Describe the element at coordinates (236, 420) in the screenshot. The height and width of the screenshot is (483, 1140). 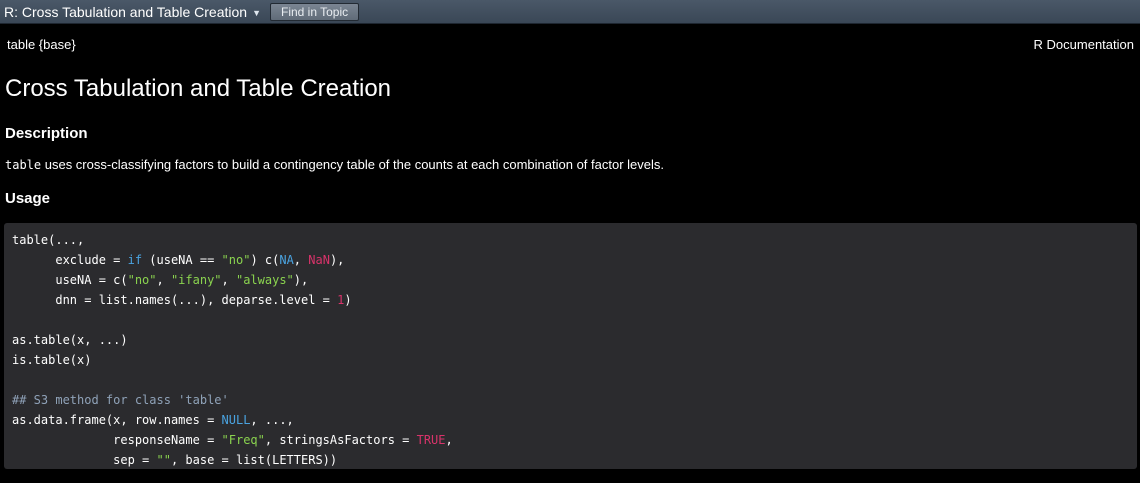
I see `code-token: NULL` at that location.